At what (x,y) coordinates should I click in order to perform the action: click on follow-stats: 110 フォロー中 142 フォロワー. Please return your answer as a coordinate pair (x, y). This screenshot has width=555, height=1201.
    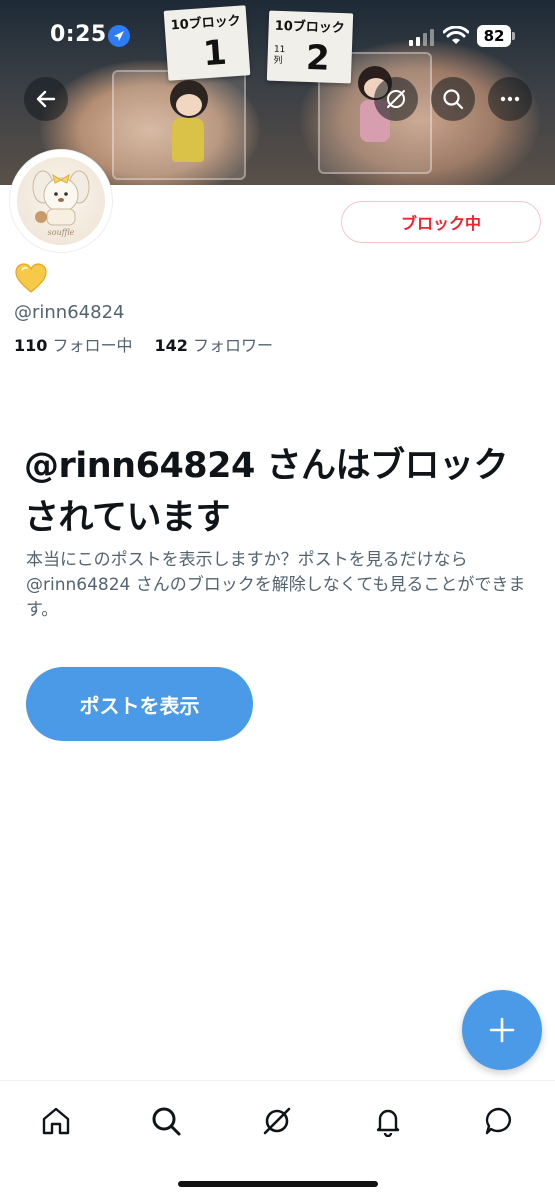
    Looking at the image, I should click on (143, 344).